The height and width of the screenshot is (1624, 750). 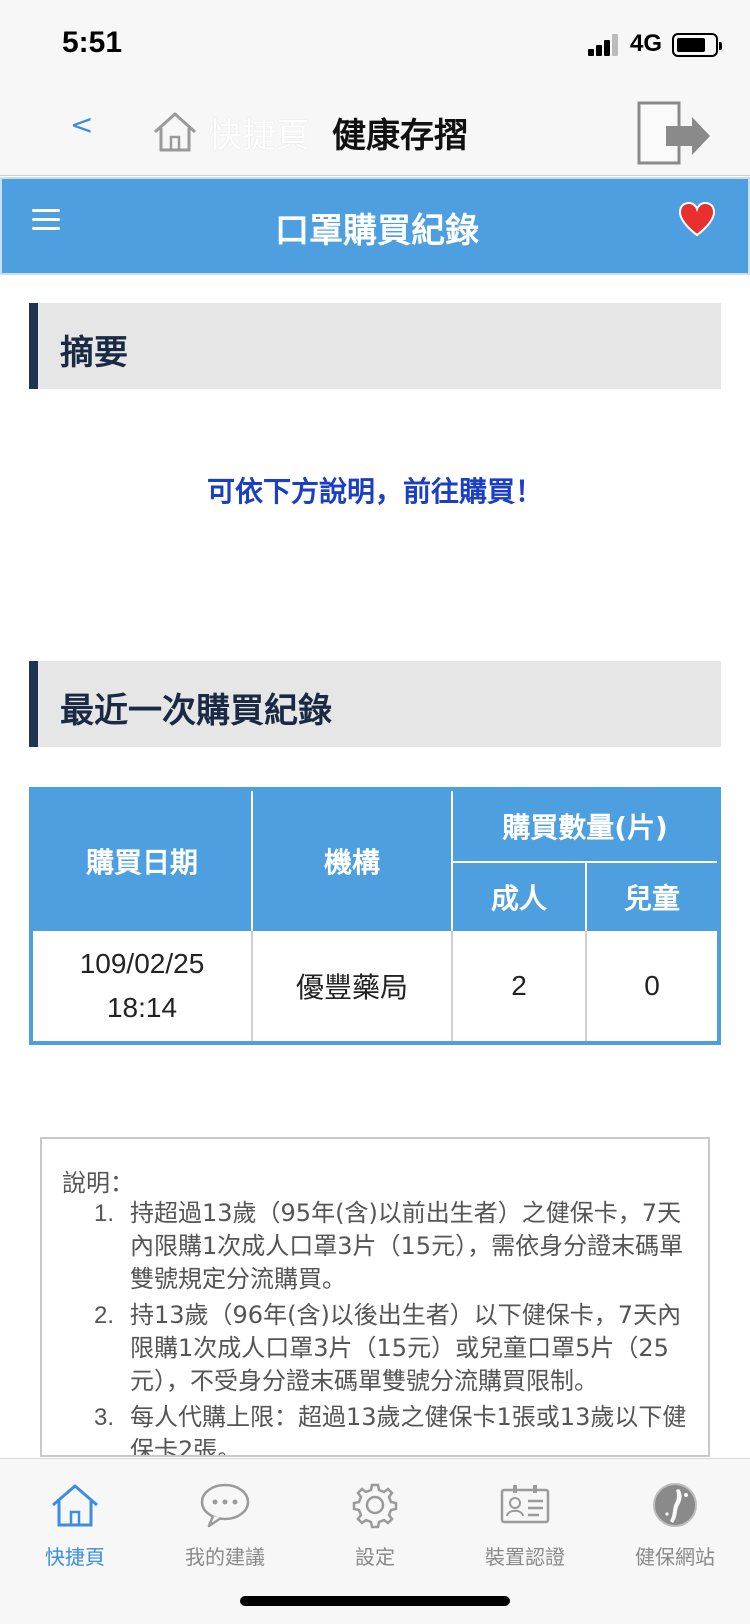 I want to click on logout-door-icon, so click(x=675, y=133).